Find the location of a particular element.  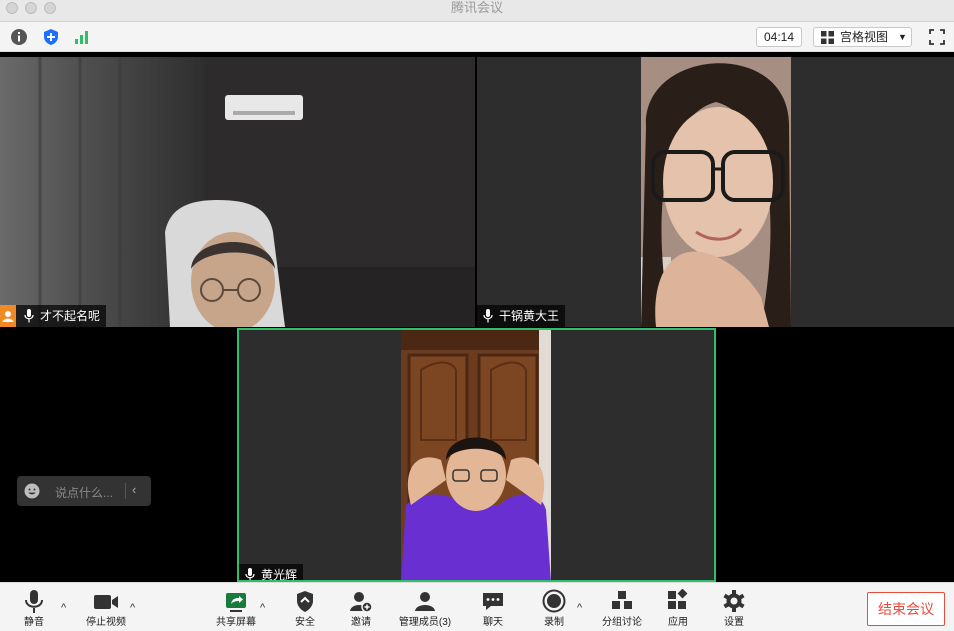

view-mode-label: 宫格视图 is located at coordinates (864, 37).